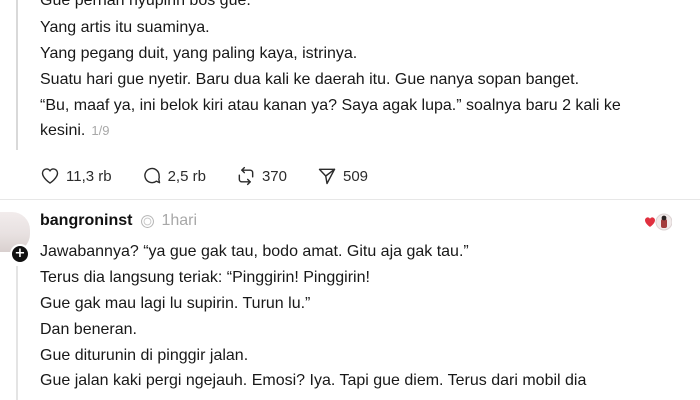 This screenshot has width=700, height=400. I want to click on username: bangroninst, so click(86, 221).